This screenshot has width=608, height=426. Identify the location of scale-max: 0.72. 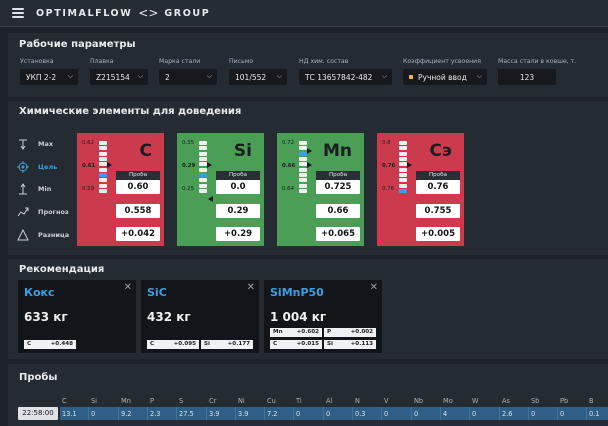
(288, 143).